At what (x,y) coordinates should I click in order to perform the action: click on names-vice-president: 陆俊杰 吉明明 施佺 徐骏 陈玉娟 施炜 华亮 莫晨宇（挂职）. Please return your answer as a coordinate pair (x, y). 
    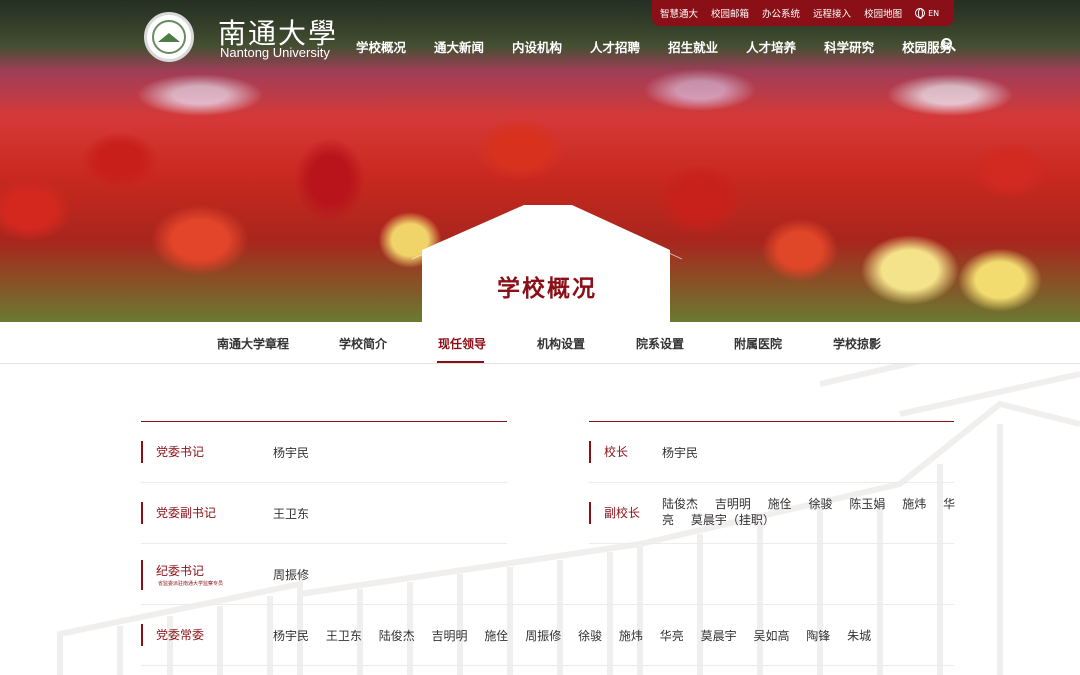
    Looking at the image, I should click on (812, 512).